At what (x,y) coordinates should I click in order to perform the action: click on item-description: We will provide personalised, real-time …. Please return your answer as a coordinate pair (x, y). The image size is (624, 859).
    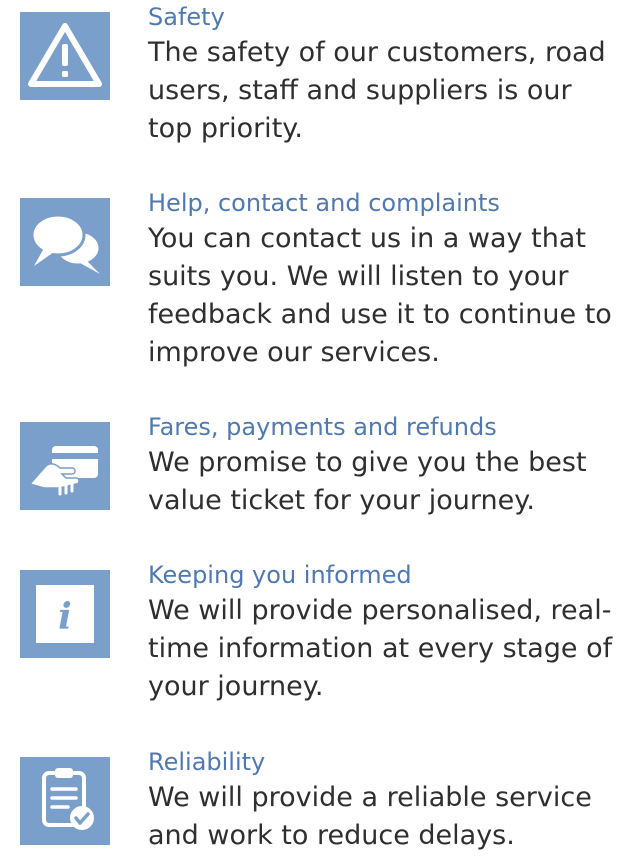
    Looking at the image, I should click on (380, 648).